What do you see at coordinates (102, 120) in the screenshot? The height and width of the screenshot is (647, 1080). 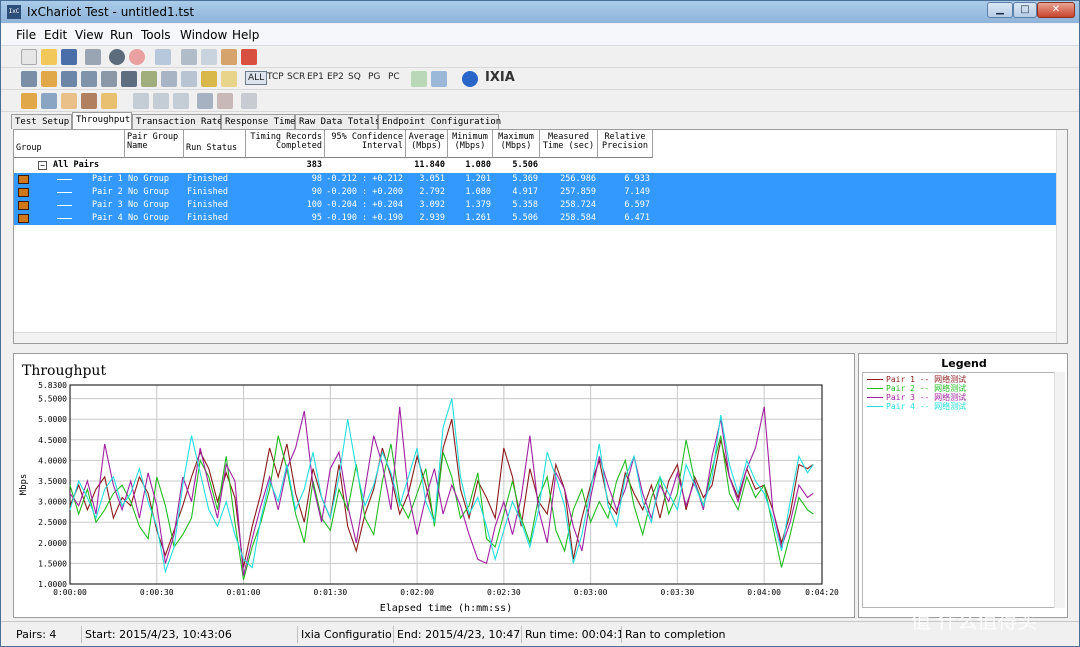 I see `tab-throughput: Throughput` at bounding box center [102, 120].